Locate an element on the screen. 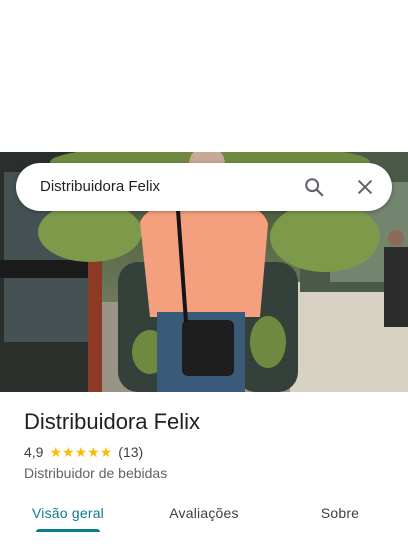 This screenshot has height=544, width=408. tab-label: Visão geral is located at coordinates (68, 513).